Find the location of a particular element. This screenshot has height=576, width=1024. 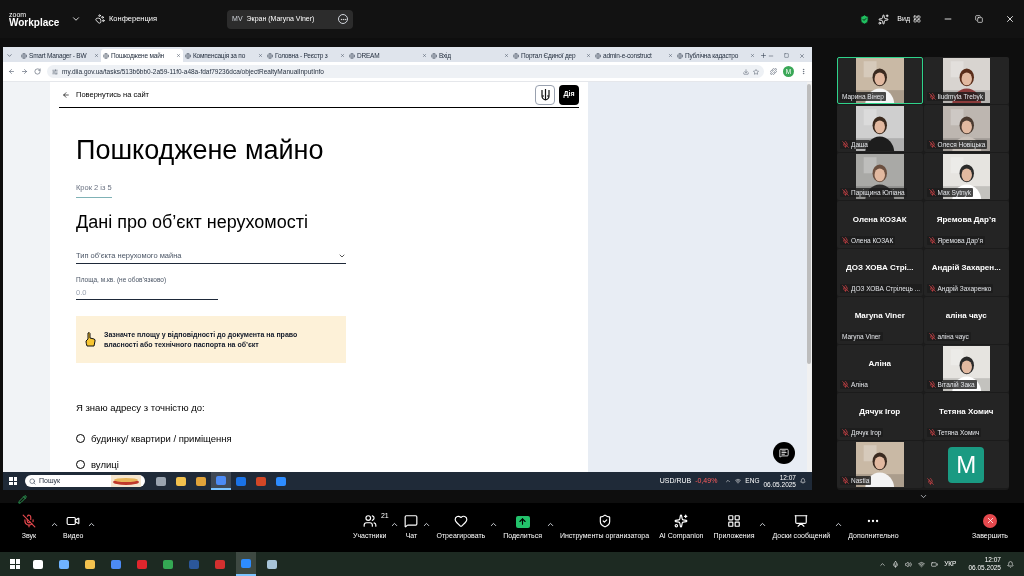

radio-option: вулиці is located at coordinates (327, 464).